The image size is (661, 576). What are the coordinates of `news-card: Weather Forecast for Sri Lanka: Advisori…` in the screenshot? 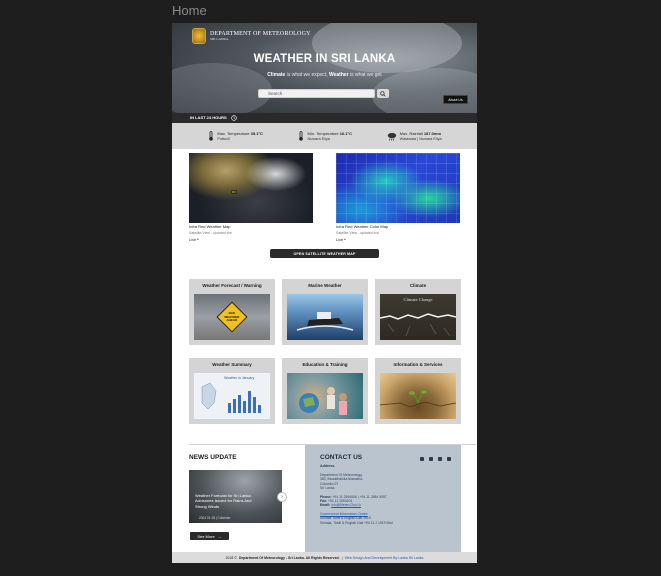 It's located at (235, 496).